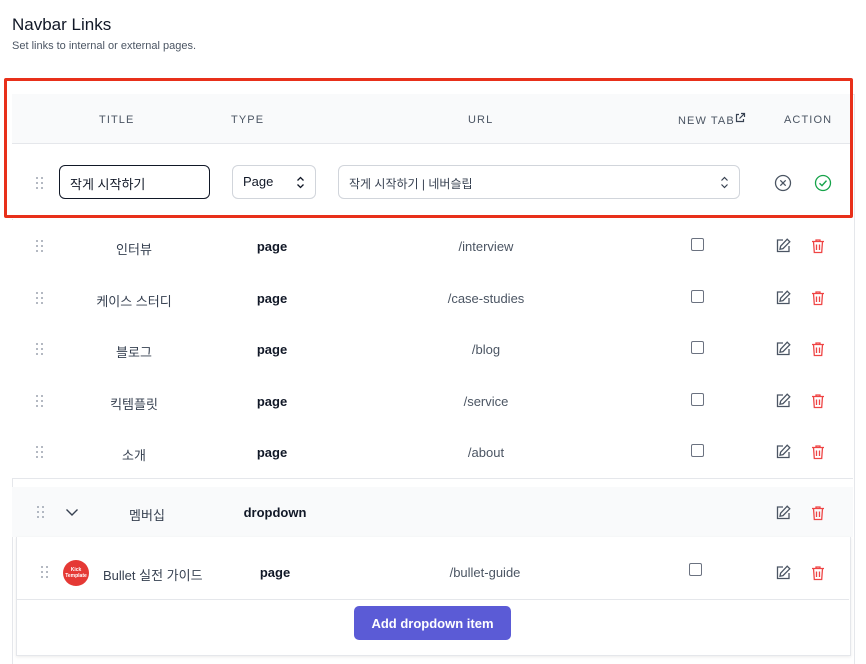 The height and width of the screenshot is (664, 866). Describe the element at coordinates (539, 182) in the screenshot. I see `url-select: 작게 시작하기 | 네버슬립` at that location.